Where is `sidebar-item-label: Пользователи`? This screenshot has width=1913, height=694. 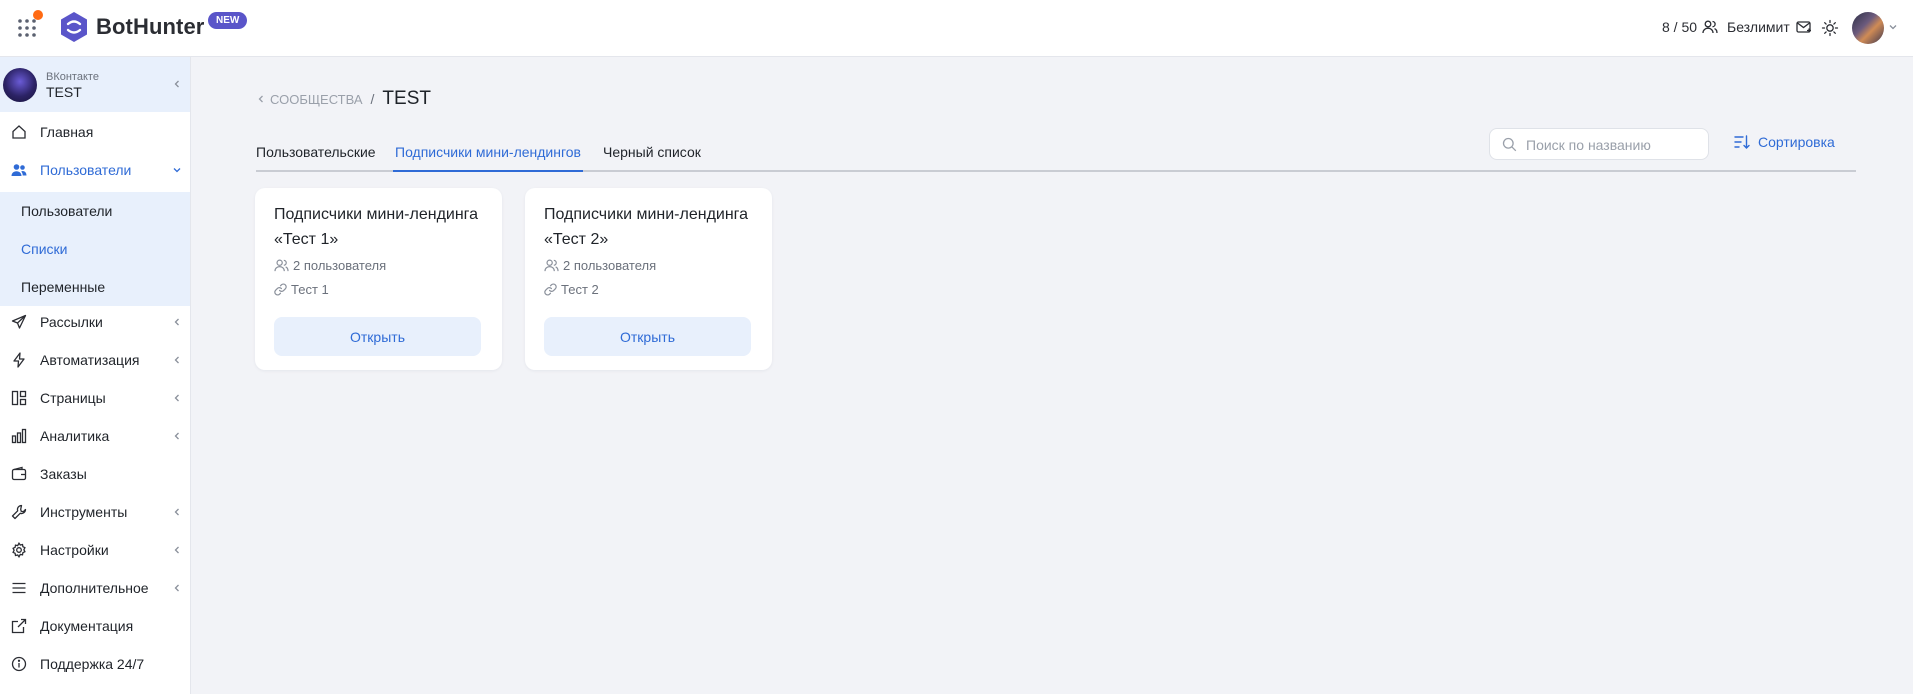 sidebar-item-label: Пользователи is located at coordinates (86, 170).